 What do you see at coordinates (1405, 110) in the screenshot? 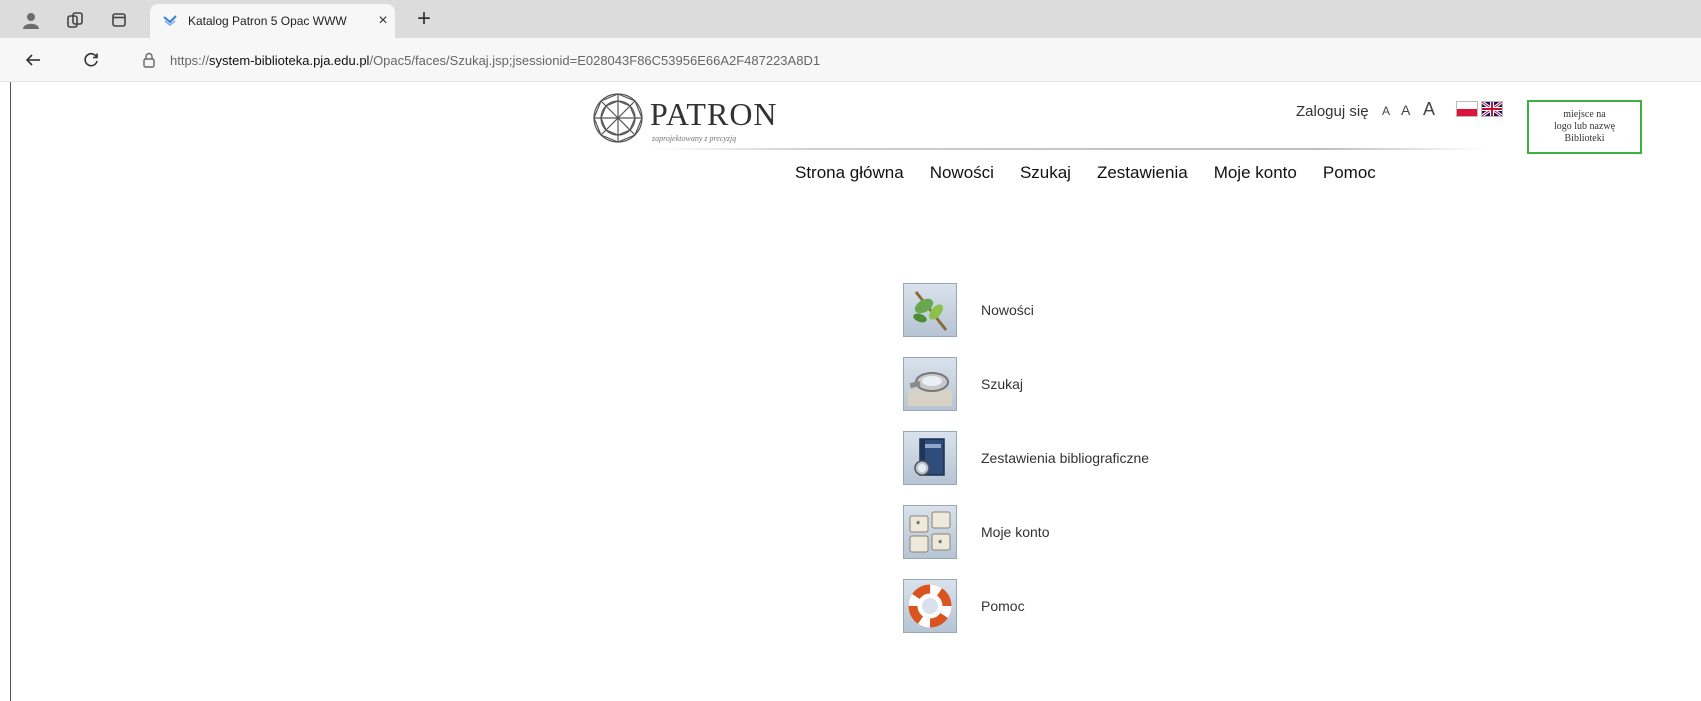
I see `font-size-medium-button: A` at bounding box center [1405, 110].